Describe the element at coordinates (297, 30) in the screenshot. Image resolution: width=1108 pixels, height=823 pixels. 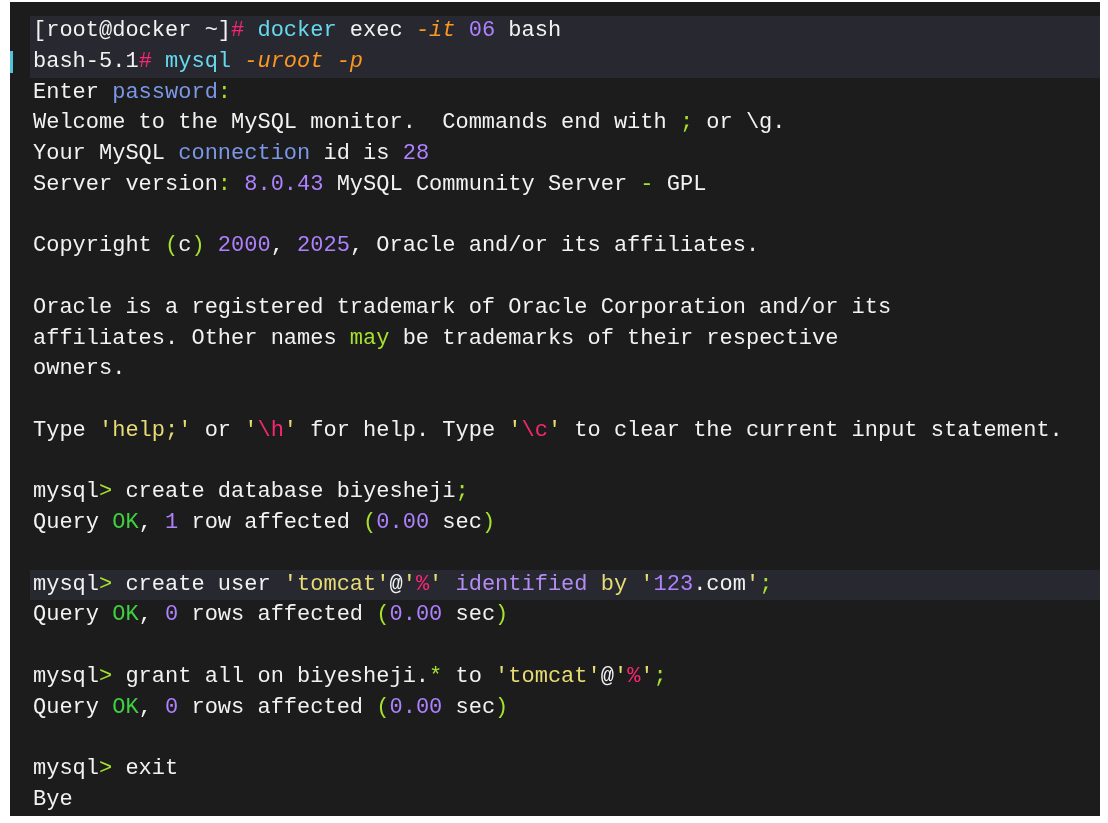
I see `terminal-line: [root@docker ~]# docker exec -it 06 bash` at that location.